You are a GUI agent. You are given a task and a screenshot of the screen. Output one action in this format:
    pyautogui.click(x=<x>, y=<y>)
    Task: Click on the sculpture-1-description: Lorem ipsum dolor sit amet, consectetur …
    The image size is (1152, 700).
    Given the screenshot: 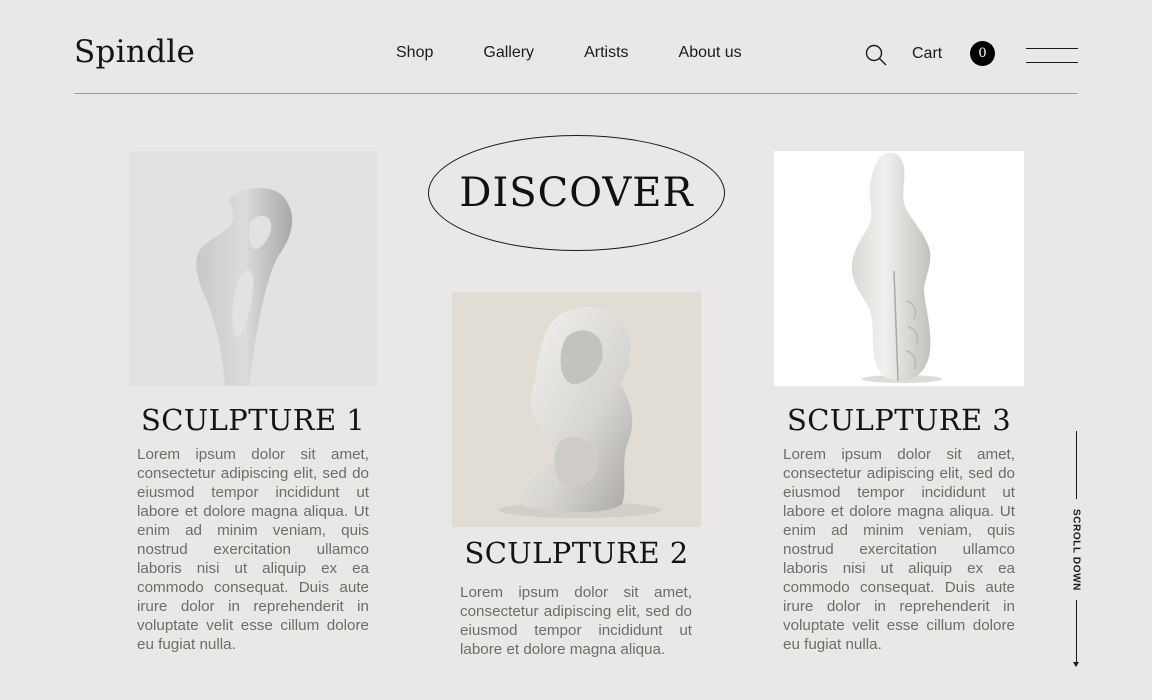 What is the action you would take?
    pyautogui.click(x=253, y=549)
    